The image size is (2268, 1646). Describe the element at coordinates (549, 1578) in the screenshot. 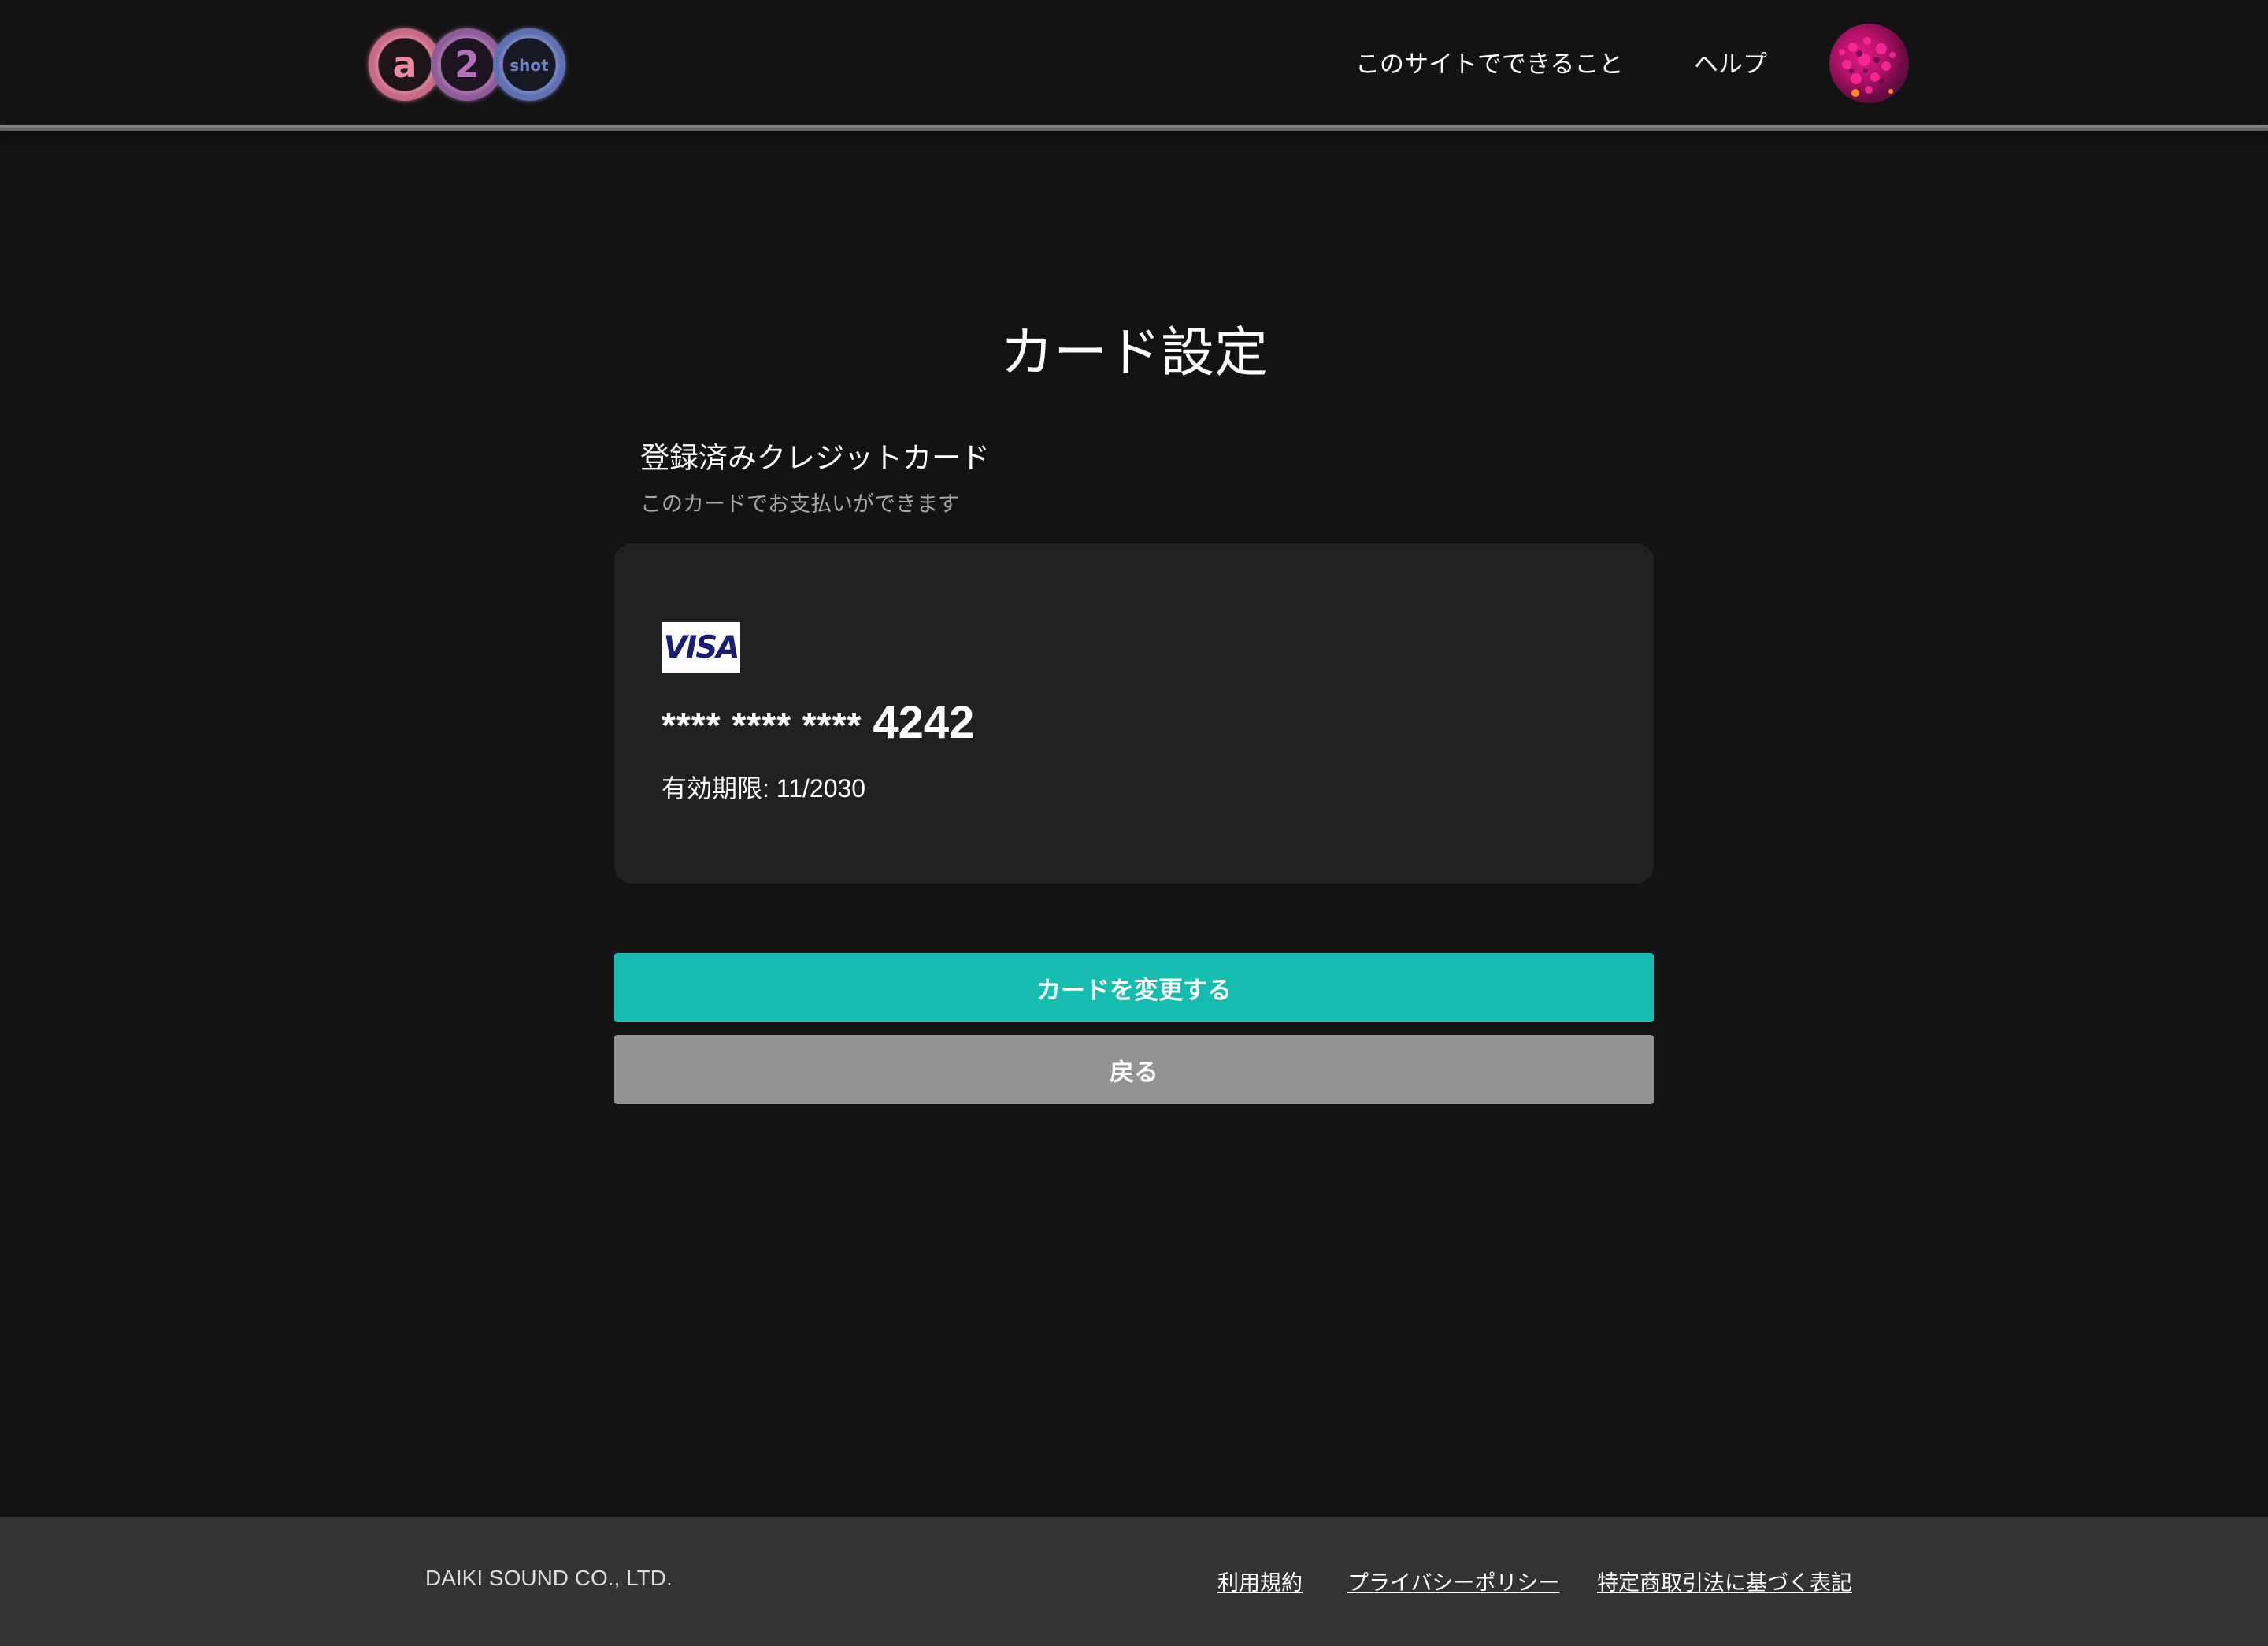

I see `footer-company-name: DAIKI SOUND CO., LTD.` at that location.